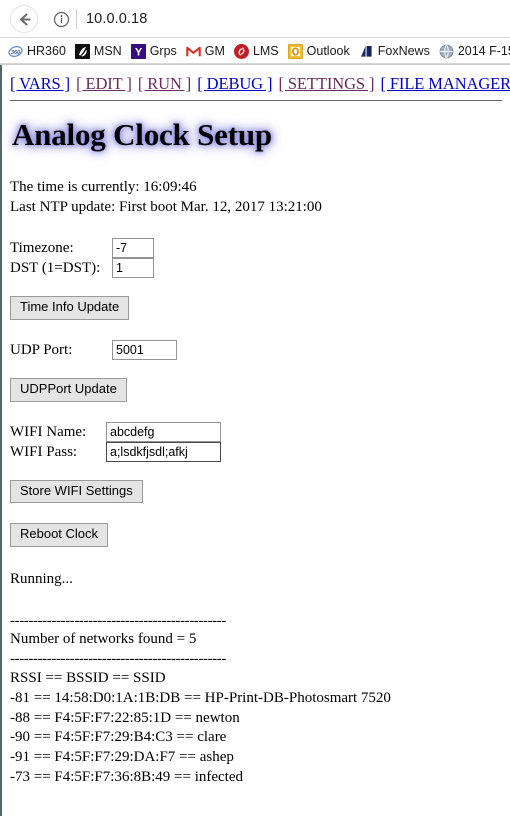  Describe the element at coordinates (256, 307) in the screenshot. I see `time-info-update-row: Time Info Update` at that location.